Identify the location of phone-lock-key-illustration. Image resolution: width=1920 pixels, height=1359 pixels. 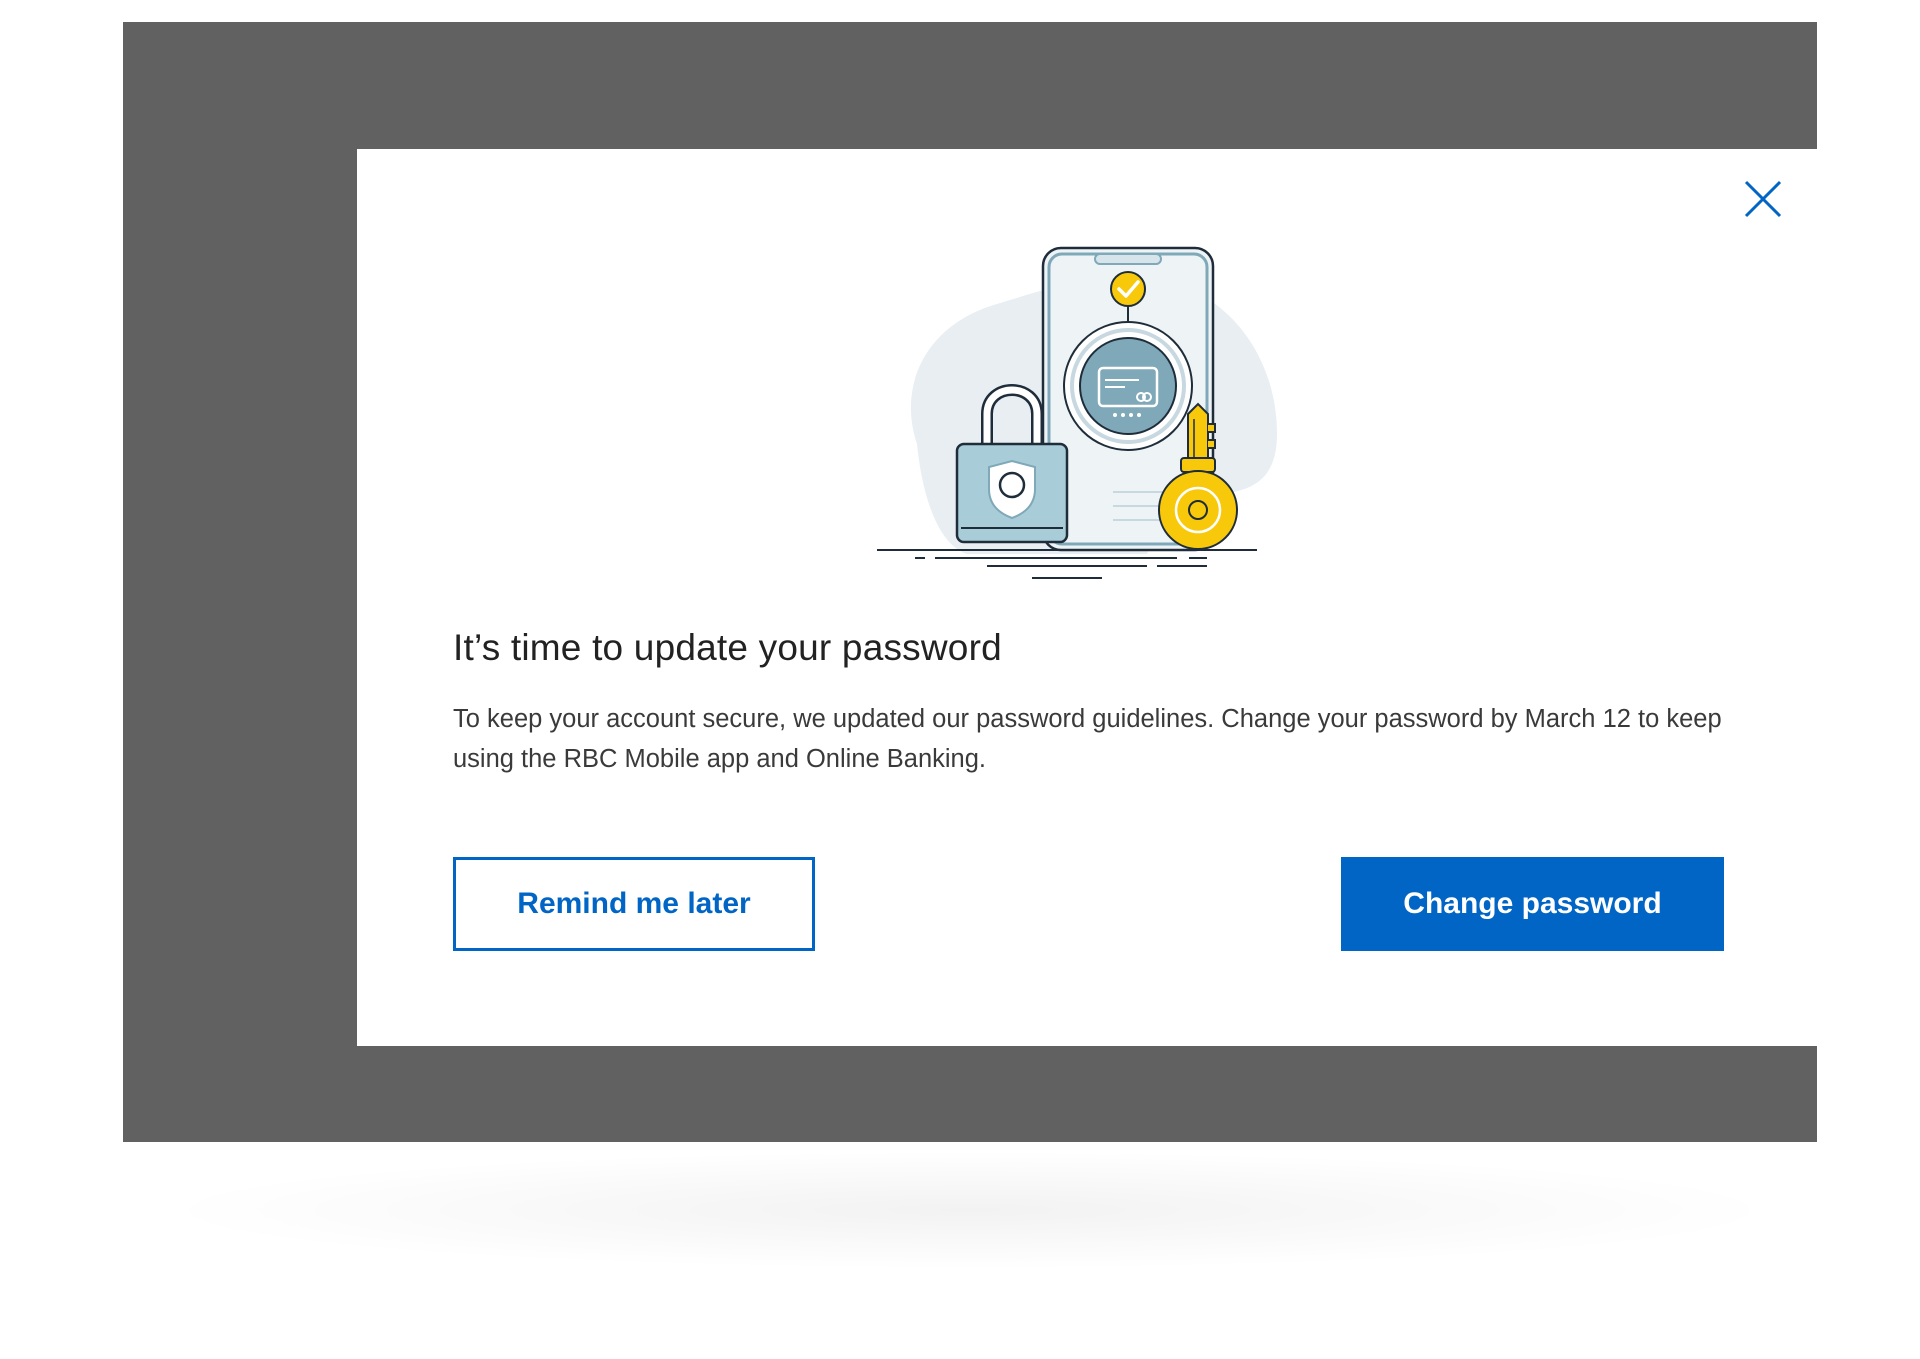
(1087, 429).